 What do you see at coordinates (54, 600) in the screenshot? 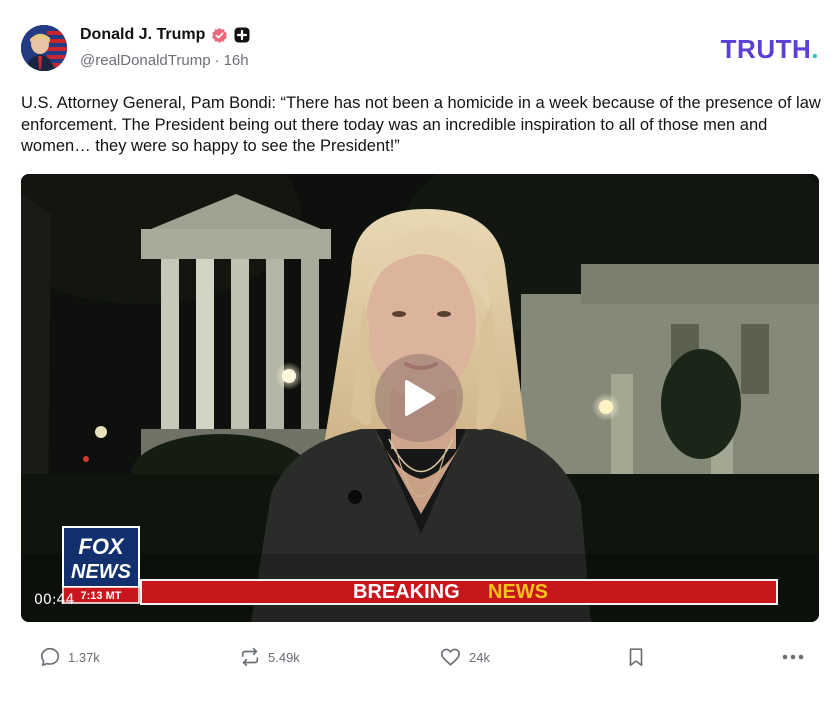
I see `video-duration: 00:44` at bounding box center [54, 600].